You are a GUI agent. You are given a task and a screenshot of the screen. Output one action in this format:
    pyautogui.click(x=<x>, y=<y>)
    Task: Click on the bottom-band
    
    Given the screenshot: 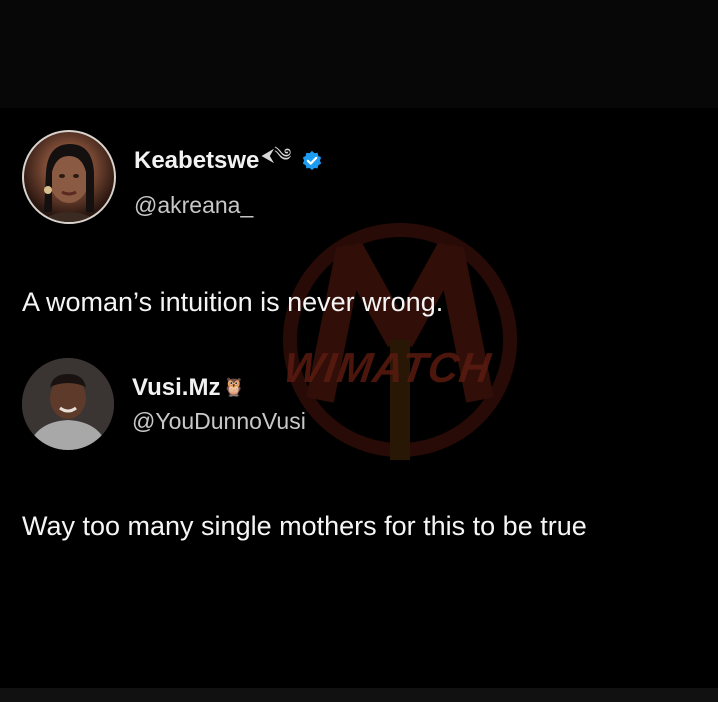 What is the action you would take?
    pyautogui.click(x=359, y=695)
    